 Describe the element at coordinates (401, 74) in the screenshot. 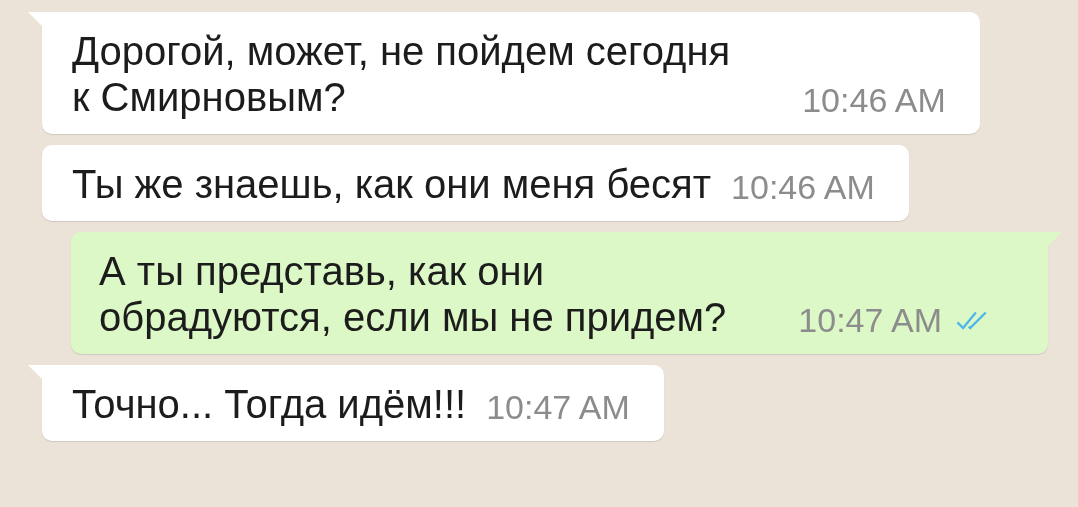

I see `message-text: Дорогой, может, не пойдем сегодня к Смирновым?` at that location.